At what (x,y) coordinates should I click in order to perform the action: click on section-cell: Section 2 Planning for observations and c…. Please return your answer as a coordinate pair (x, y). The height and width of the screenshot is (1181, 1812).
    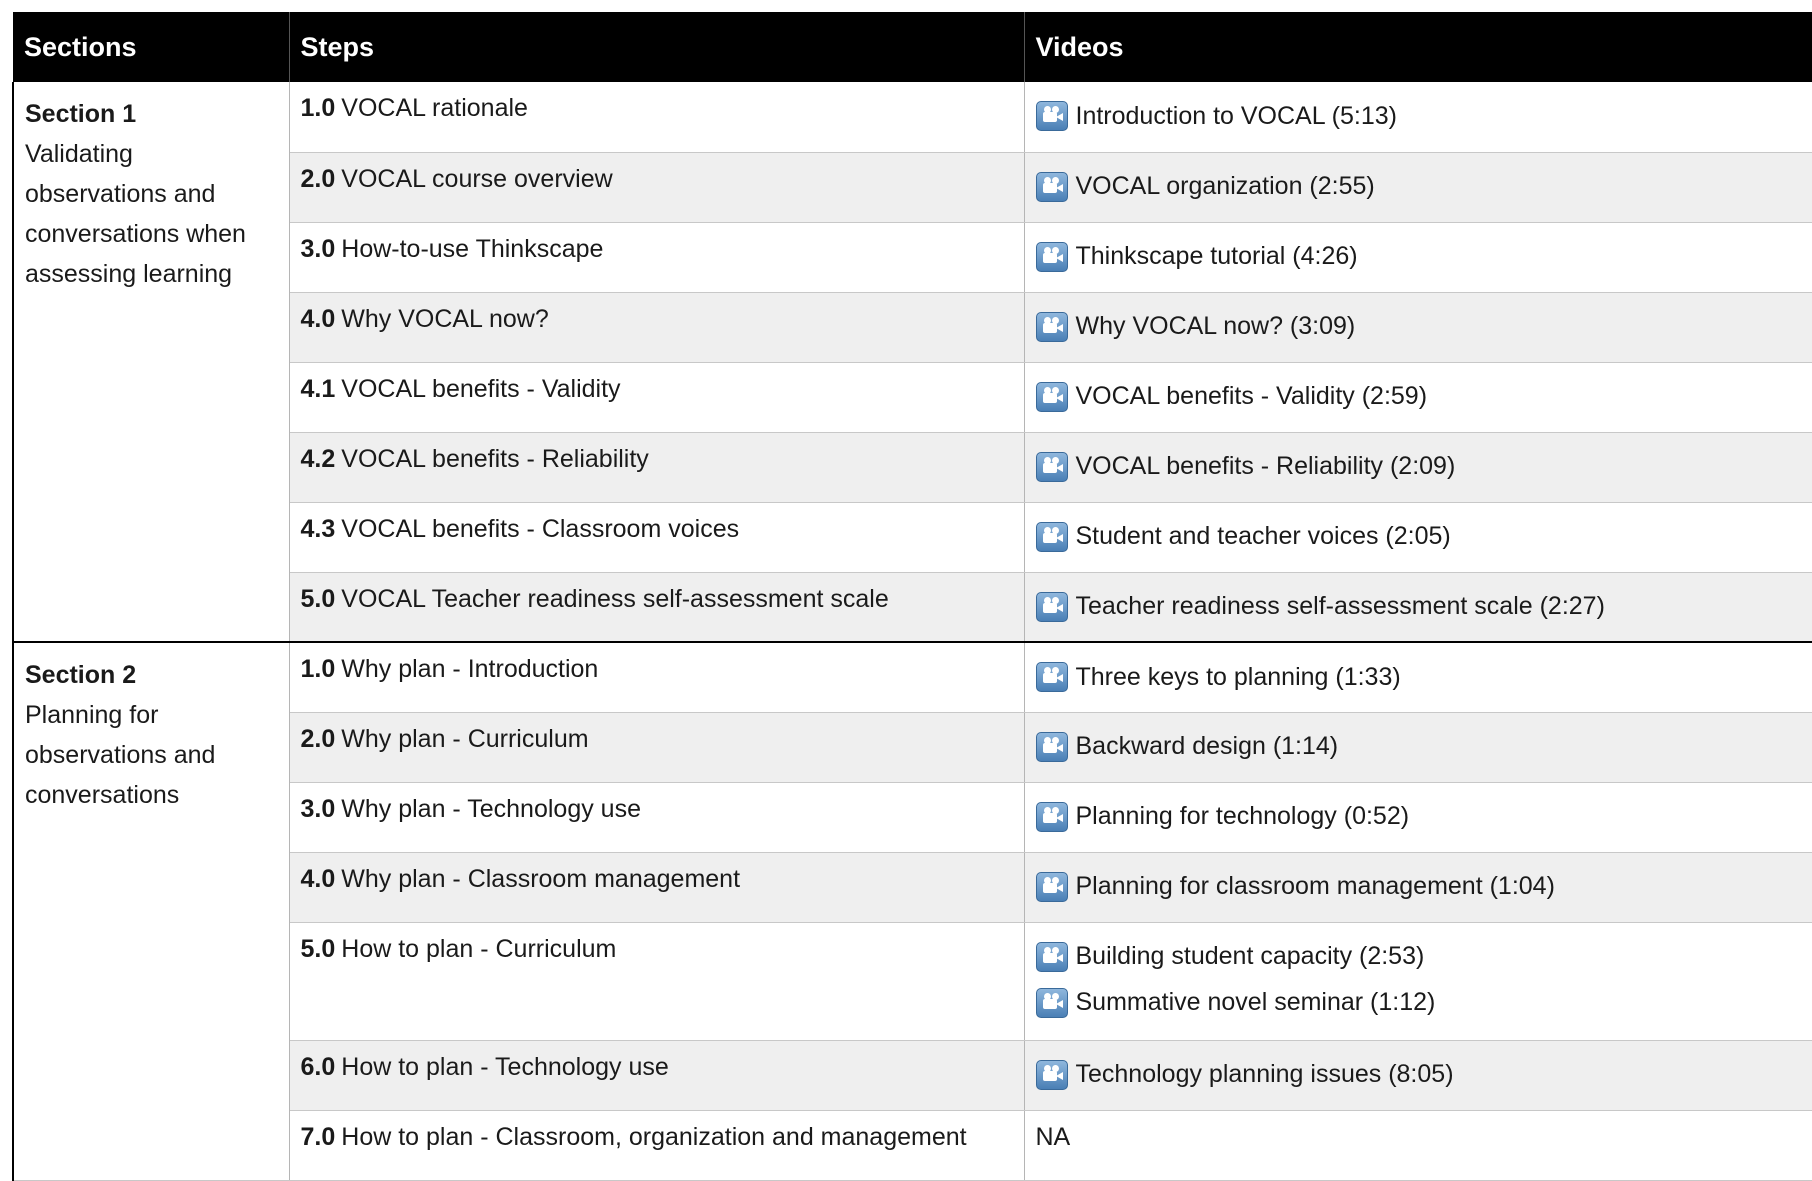
    Looking at the image, I should click on (151, 911).